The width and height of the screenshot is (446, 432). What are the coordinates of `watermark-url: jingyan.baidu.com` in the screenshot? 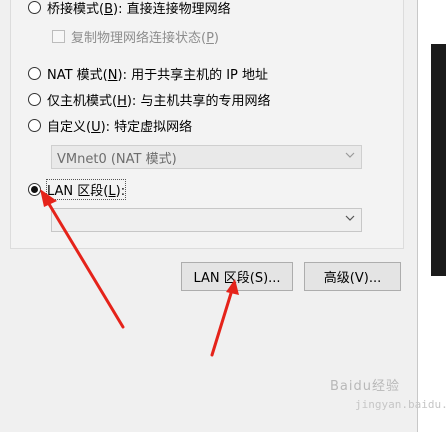 It's located at (400, 404).